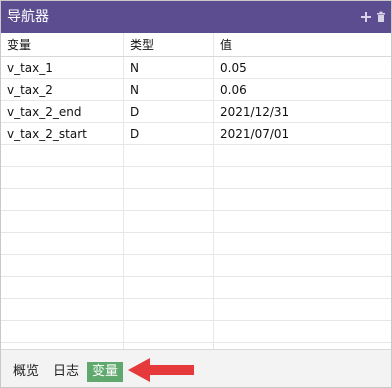 Image resolution: width=392 pixels, height=388 pixels. Describe the element at coordinates (105, 372) in the screenshot. I see `tab-variables: 变量` at that location.